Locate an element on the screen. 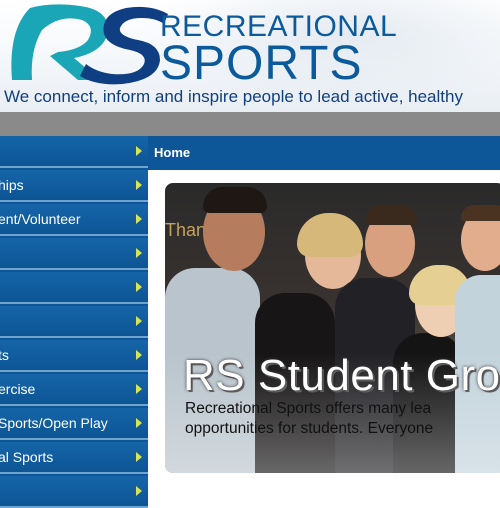 This screenshot has height=508, width=500. hero-body-line2: opportunities for students. Everyone is located at coordinates (309, 428).